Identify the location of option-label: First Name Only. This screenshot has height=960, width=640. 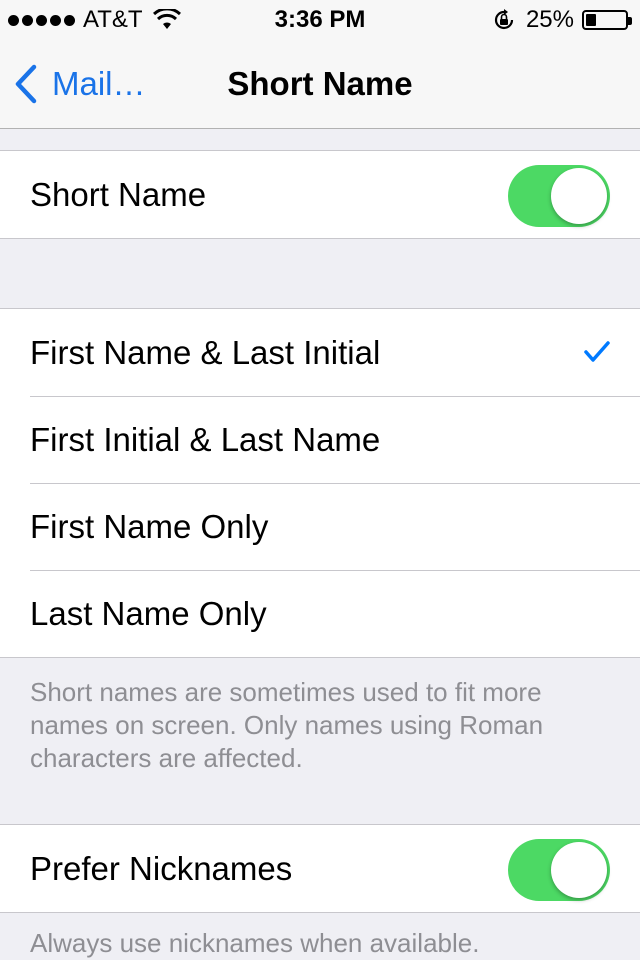
(149, 526).